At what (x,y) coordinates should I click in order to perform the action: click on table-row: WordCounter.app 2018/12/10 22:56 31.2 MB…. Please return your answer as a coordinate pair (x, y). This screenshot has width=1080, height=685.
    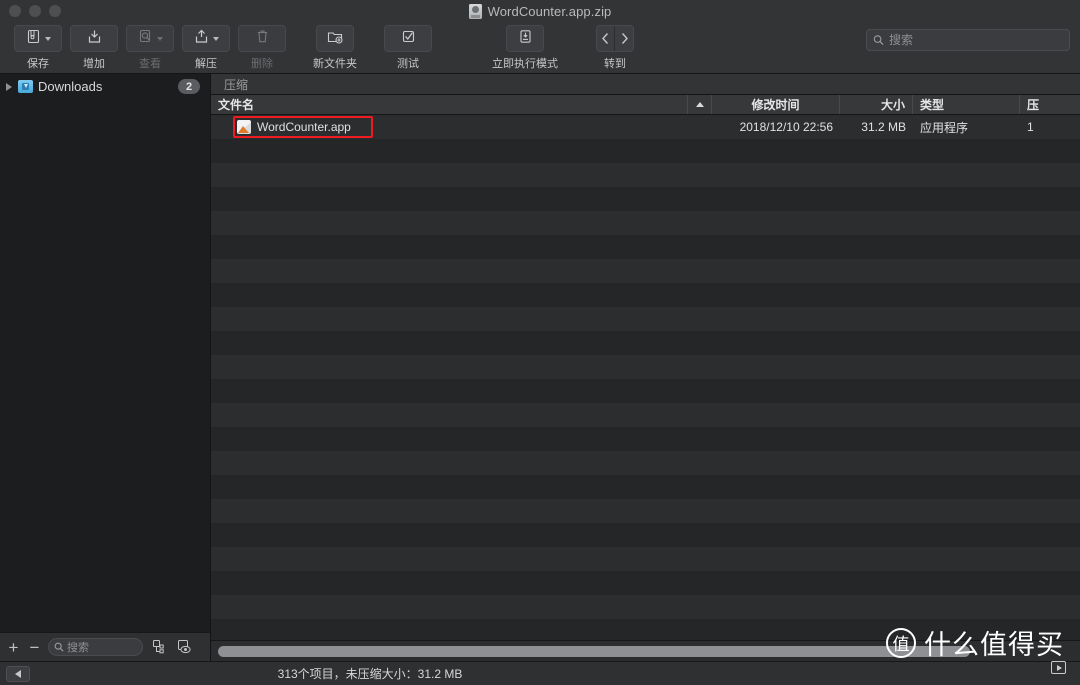
    Looking at the image, I should click on (645, 127).